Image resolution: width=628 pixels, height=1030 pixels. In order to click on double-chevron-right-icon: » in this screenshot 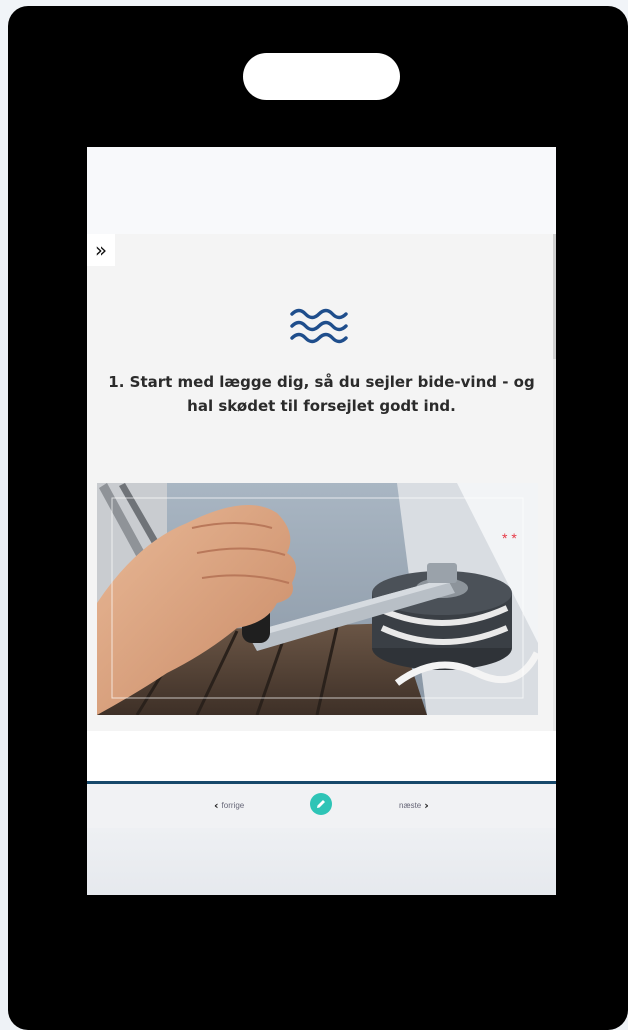, I will do `click(101, 250)`.